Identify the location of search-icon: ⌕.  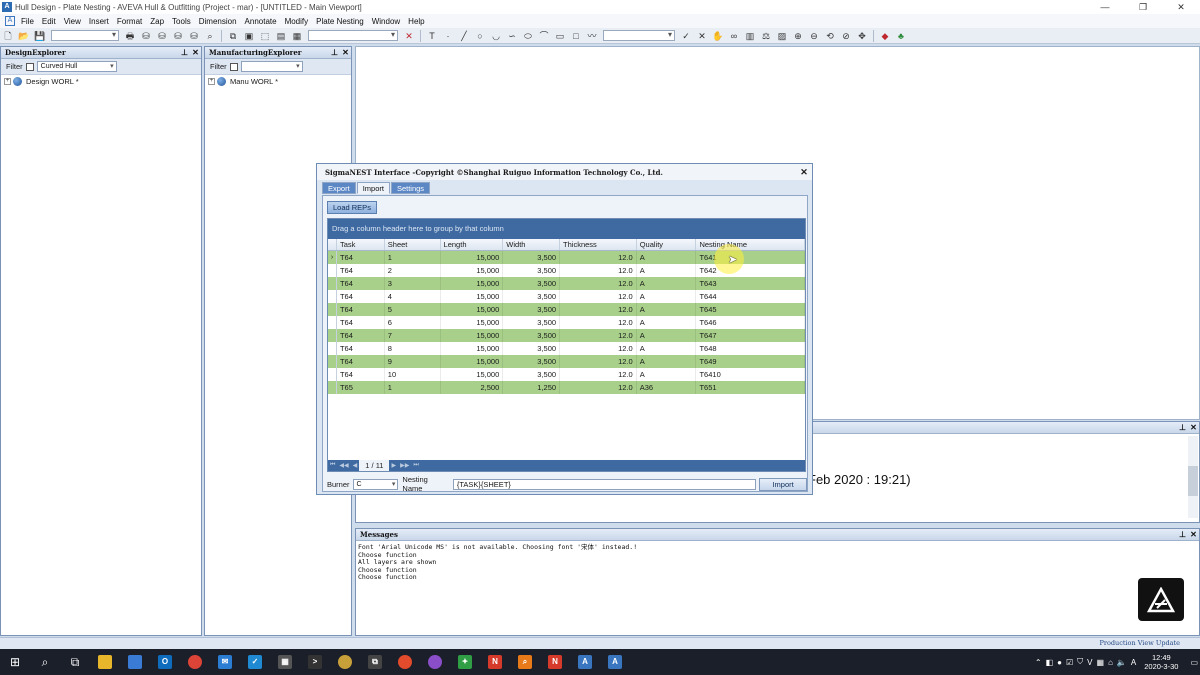
(45, 662).